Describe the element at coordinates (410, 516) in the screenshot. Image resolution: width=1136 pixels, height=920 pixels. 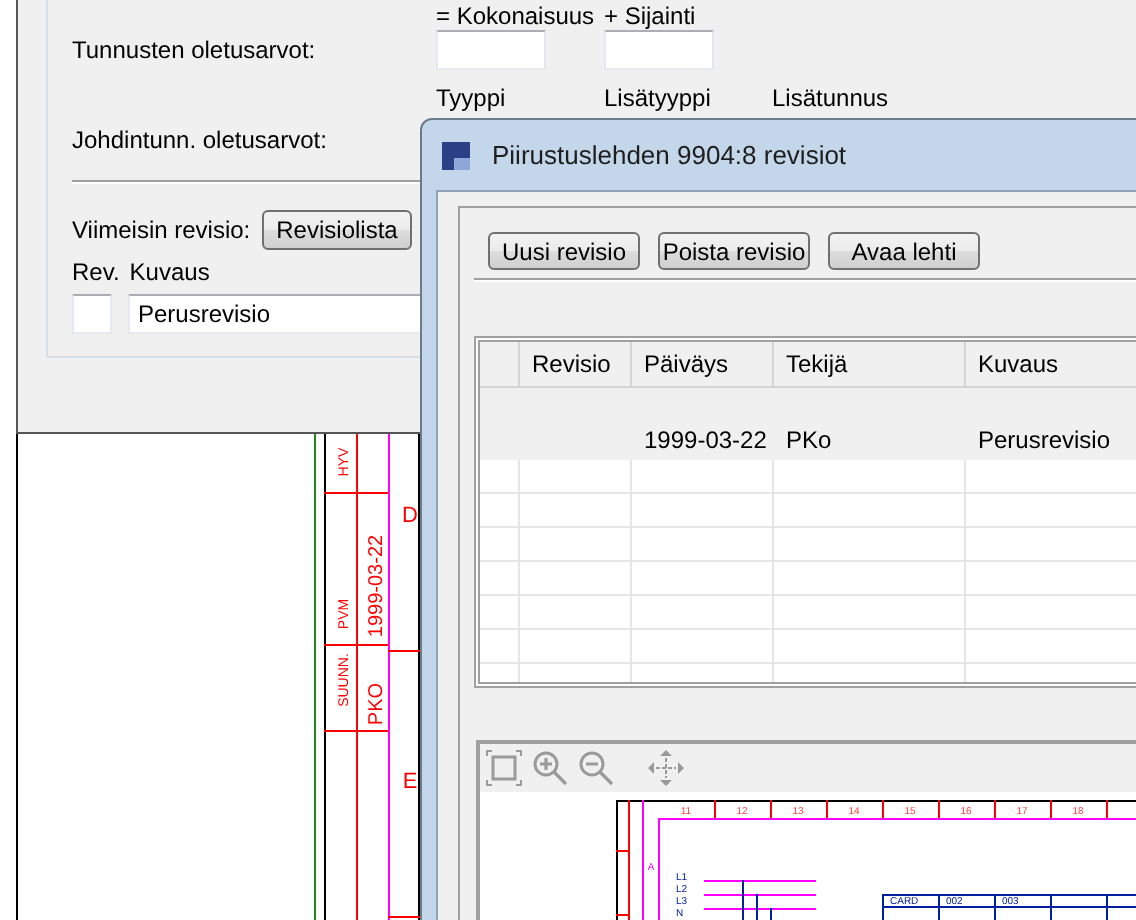
I see `zone-label: D` at that location.